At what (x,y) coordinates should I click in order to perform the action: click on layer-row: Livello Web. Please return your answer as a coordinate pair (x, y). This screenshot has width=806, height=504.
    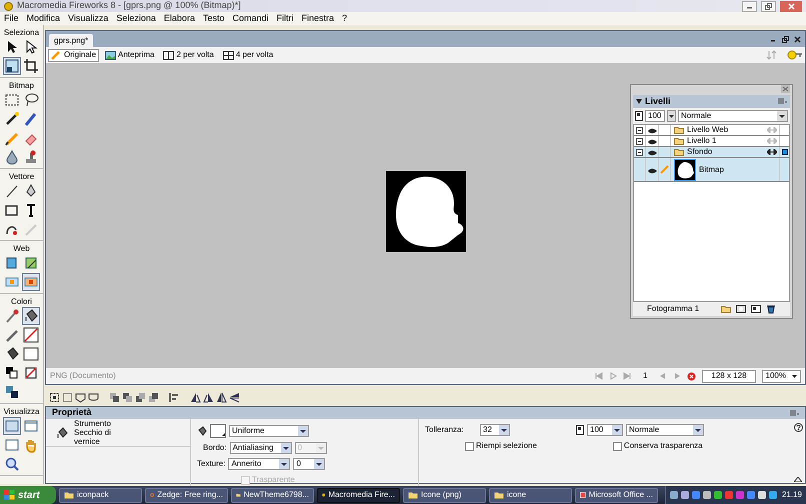
    Looking at the image, I should click on (711, 130).